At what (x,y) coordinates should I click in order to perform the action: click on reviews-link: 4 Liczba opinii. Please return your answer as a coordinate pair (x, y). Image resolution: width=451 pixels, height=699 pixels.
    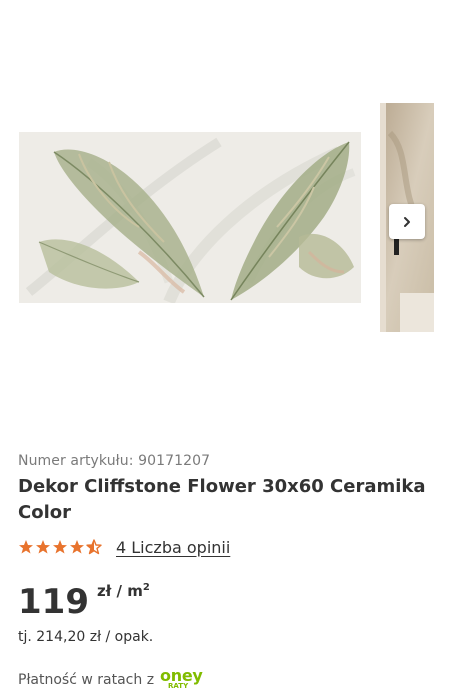
    Looking at the image, I should click on (173, 547).